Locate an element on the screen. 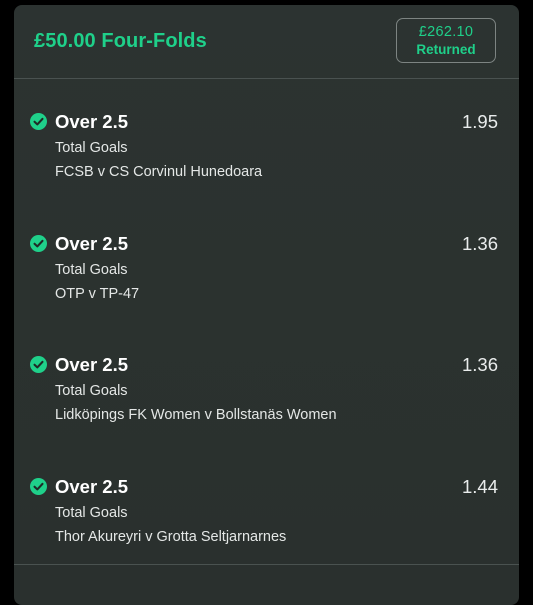 This screenshot has width=533, height=605. selection-event: Lidköpings FK Women v Bollstanäs Women is located at coordinates (196, 415).